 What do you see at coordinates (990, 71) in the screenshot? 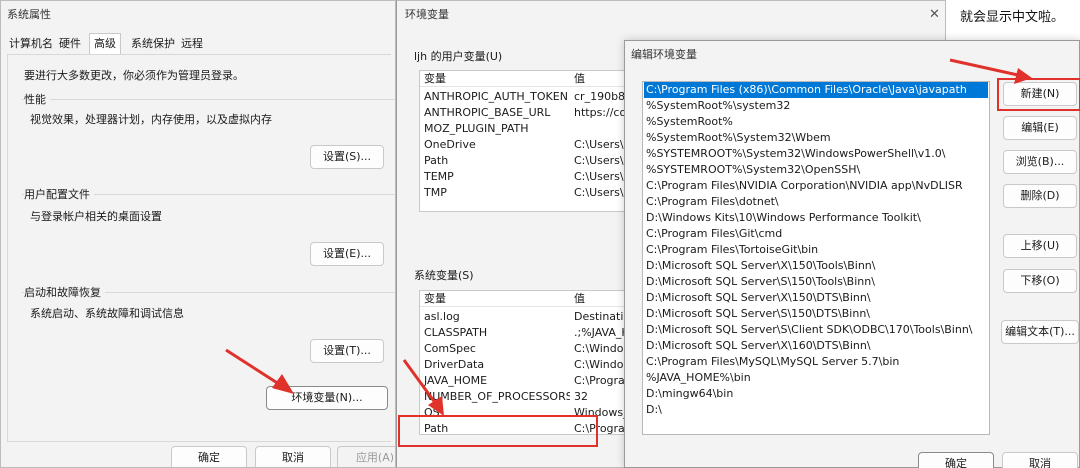
I see `arrow-to-new-button` at bounding box center [990, 71].